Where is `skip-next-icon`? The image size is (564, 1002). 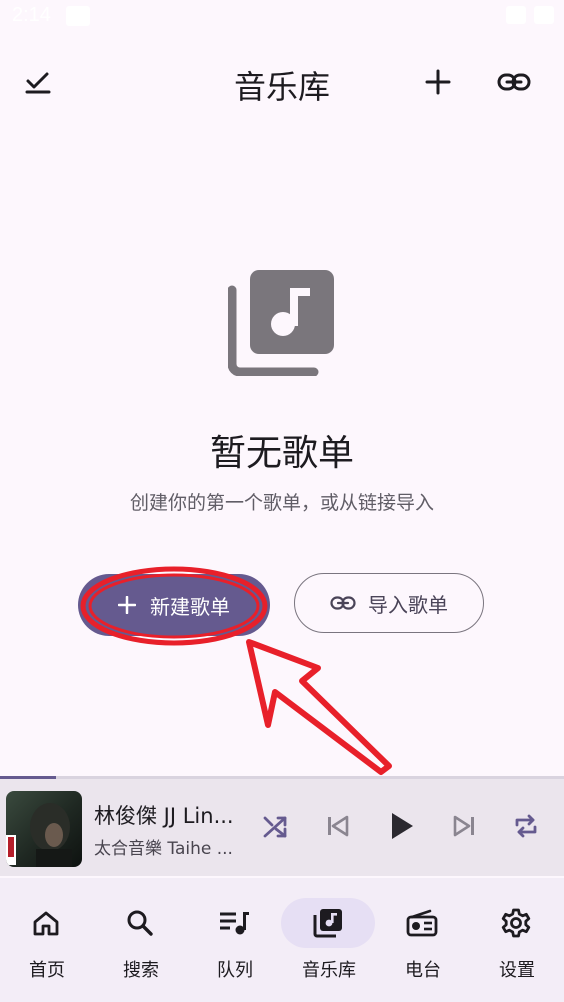 skip-next-icon is located at coordinates (463, 826).